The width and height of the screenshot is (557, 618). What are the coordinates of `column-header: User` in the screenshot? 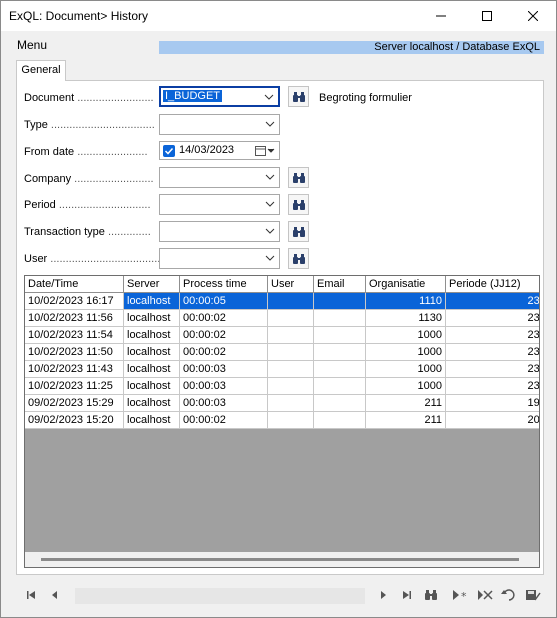 It's located at (291, 284).